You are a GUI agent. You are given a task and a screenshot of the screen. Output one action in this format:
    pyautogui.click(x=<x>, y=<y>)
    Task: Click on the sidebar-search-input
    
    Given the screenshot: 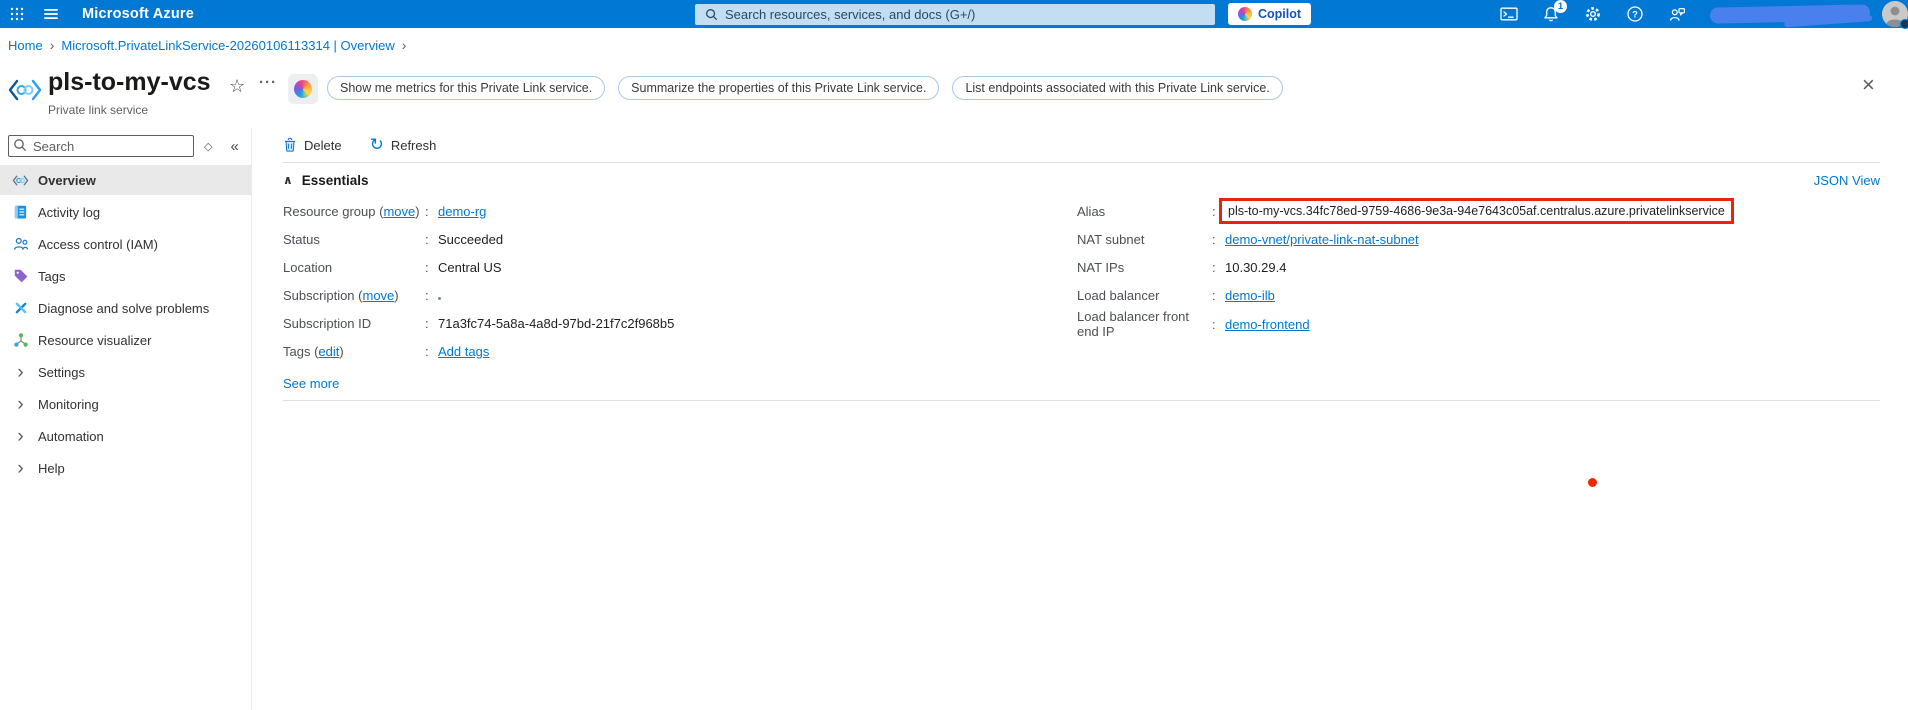 What is the action you would take?
    pyautogui.click(x=101, y=146)
    